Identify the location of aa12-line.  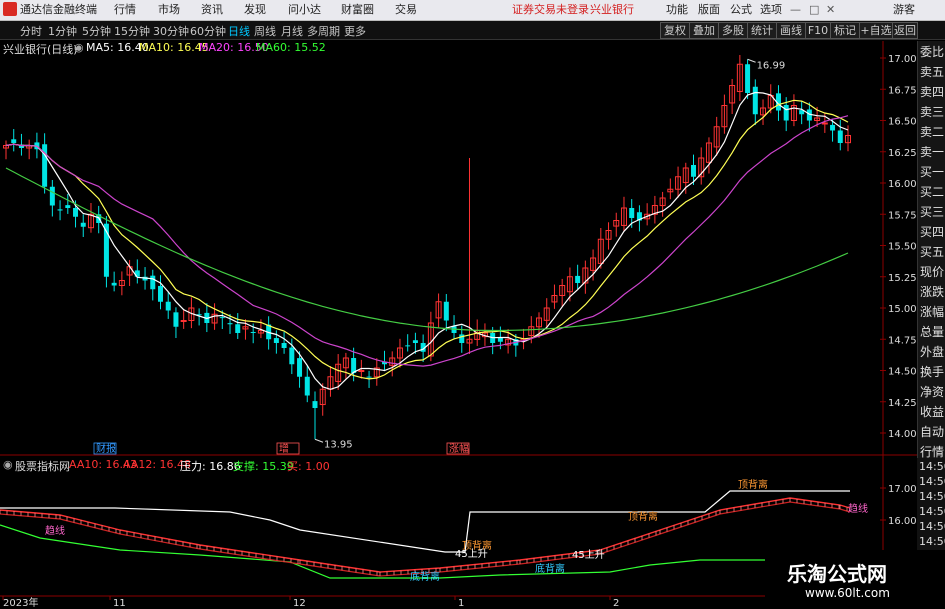
(425, 539).